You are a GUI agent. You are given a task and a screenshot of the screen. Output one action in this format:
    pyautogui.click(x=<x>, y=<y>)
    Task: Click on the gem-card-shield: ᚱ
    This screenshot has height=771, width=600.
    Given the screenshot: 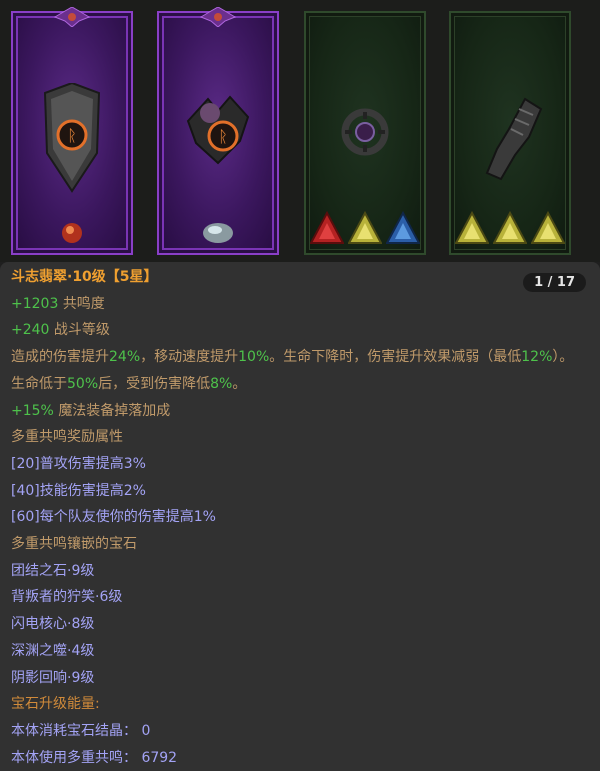 What is the action you would take?
    pyautogui.click(x=72, y=131)
    